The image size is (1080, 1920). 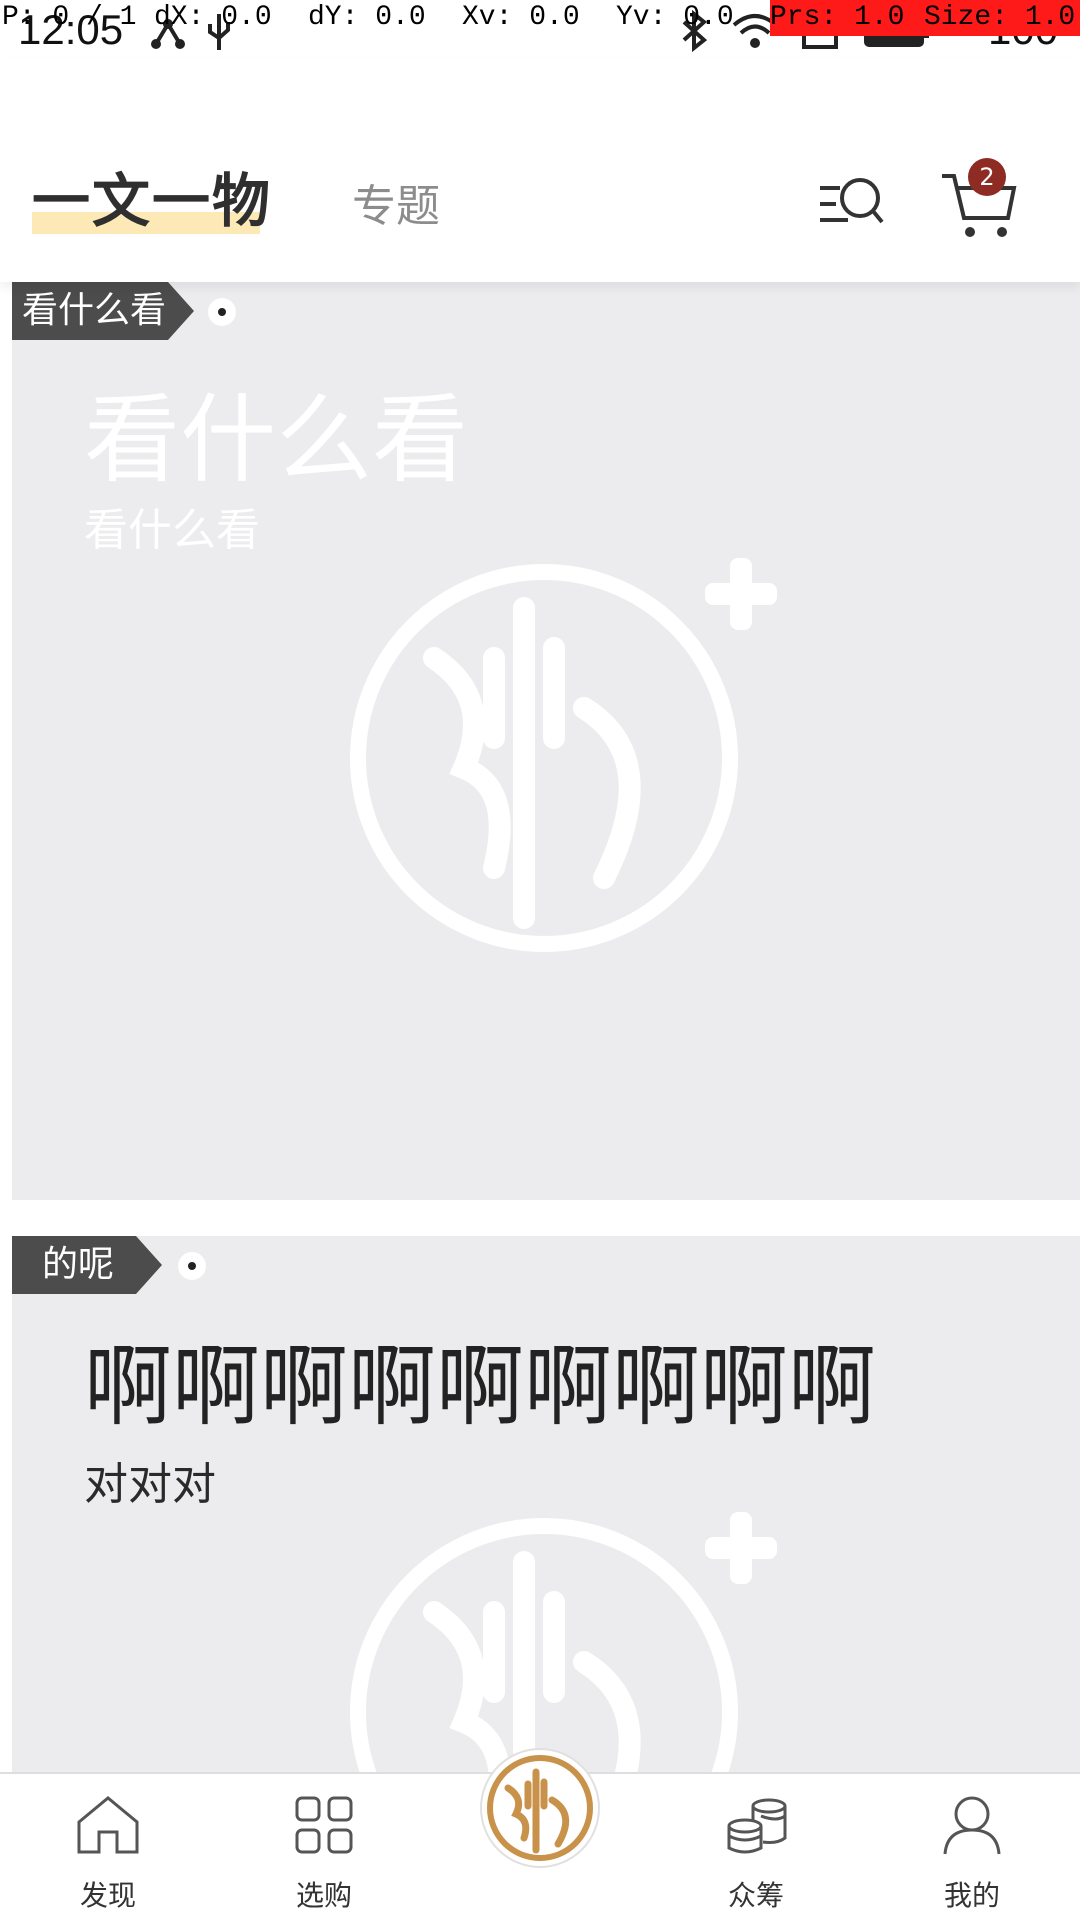 What do you see at coordinates (837, 17) in the screenshot?
I see `overlay-prs: Prs: 1.0` at bounding box center [837, 17].